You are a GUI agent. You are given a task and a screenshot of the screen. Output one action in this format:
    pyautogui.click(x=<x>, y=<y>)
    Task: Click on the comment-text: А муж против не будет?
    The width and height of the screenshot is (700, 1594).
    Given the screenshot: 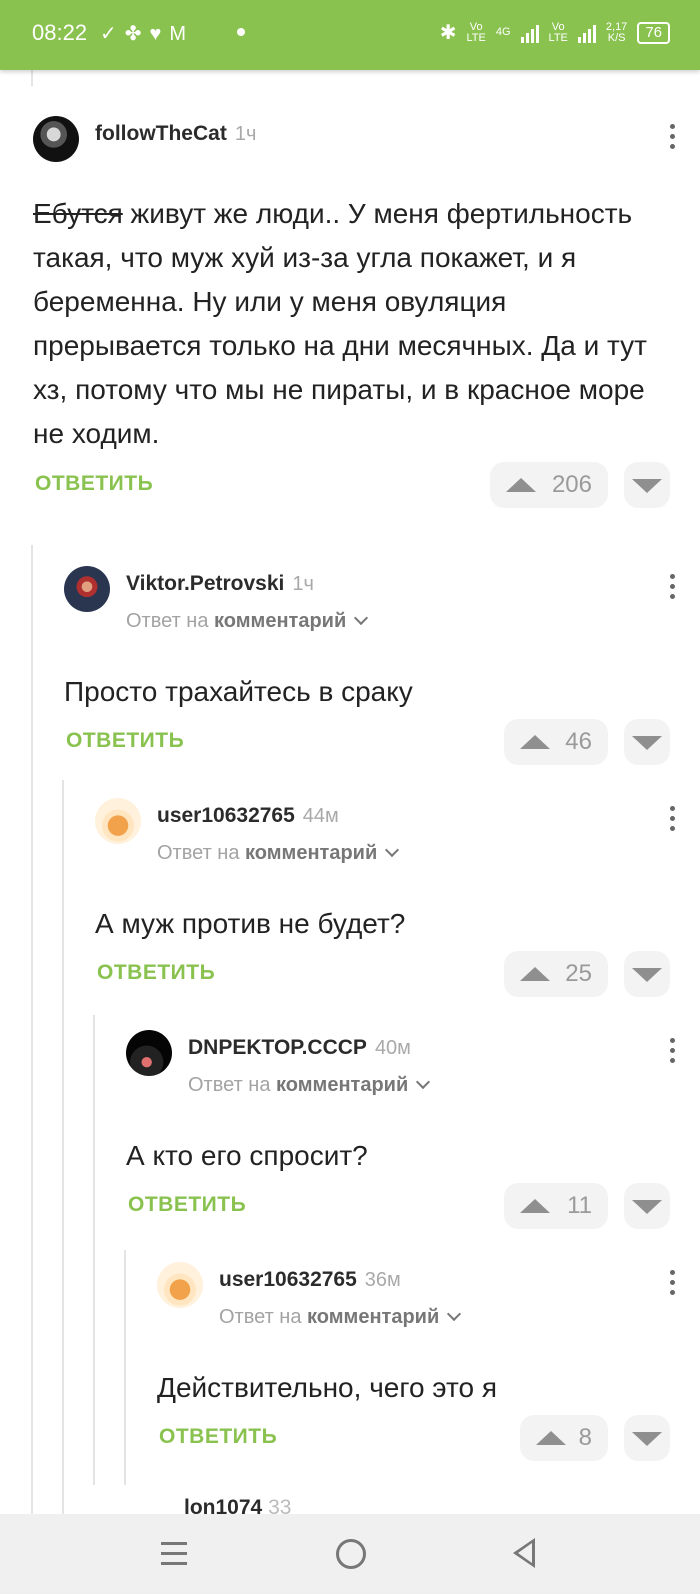 What is the action you would take?
    pyautogui.click(x=250, y=923)
    